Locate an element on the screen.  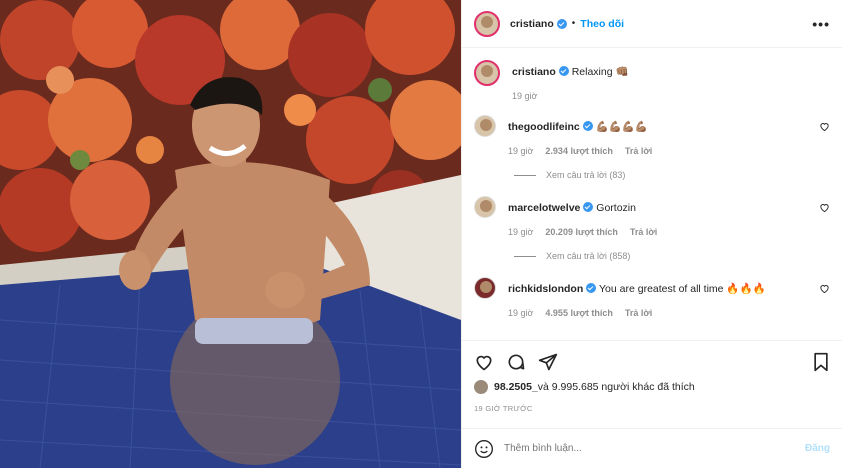
caption-username: cristiano is located at coordinates (534, 72).